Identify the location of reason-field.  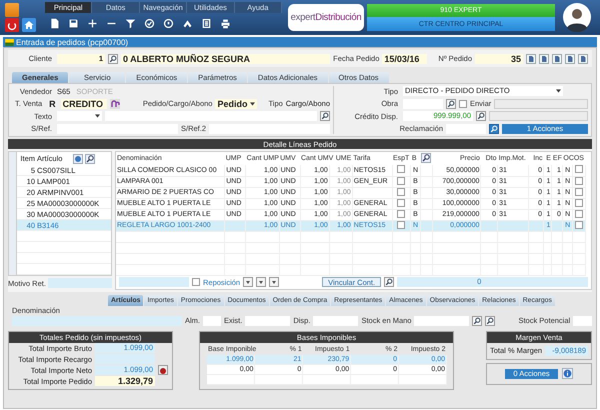
(80, 283).